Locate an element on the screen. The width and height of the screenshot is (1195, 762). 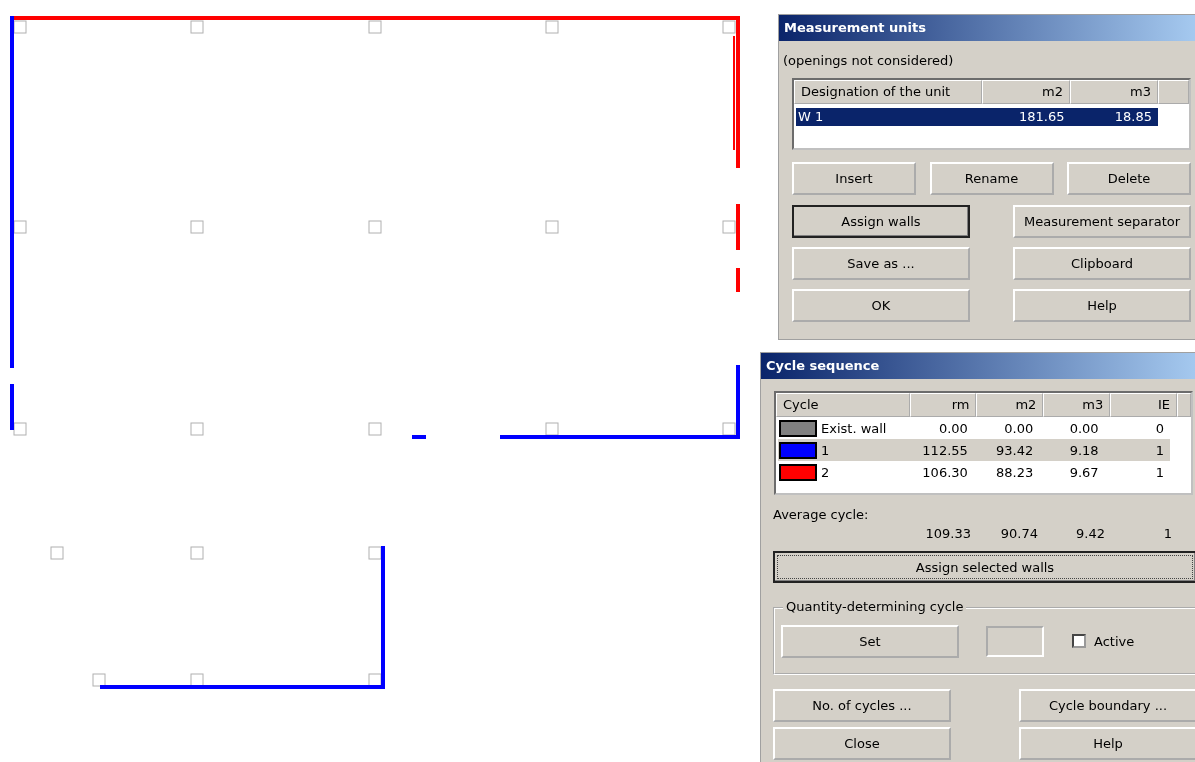
table-cell-text: 112.55 is located at coordinates (945, 450).